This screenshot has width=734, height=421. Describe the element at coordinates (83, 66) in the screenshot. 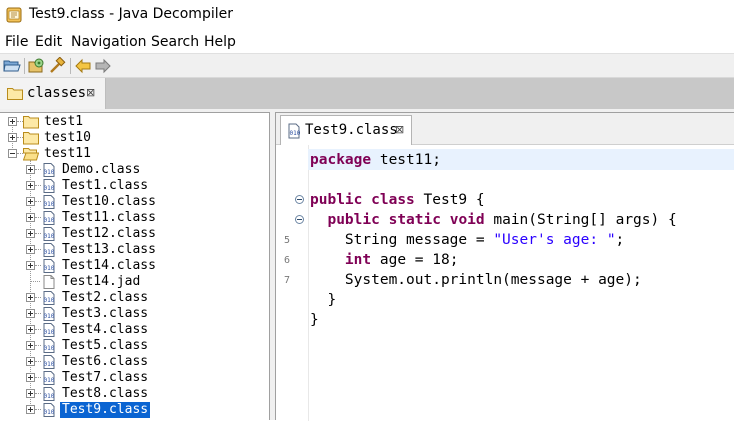

I see `back-arrow-icon` at that location.